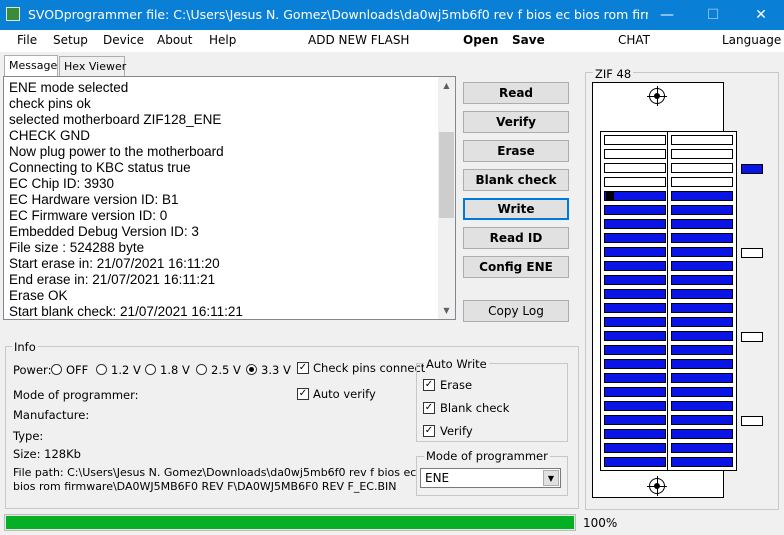 The width and height of the screenshot is (784, 535). I want to click on mode-select-value: ENE, so click(437, 478).